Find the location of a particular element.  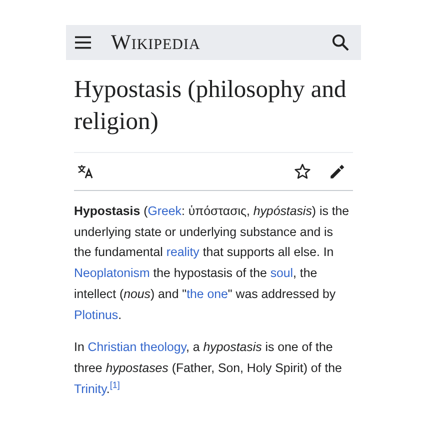

article-title: Hypostasis (philosophy and religion) is located at coordinates (213, 113).